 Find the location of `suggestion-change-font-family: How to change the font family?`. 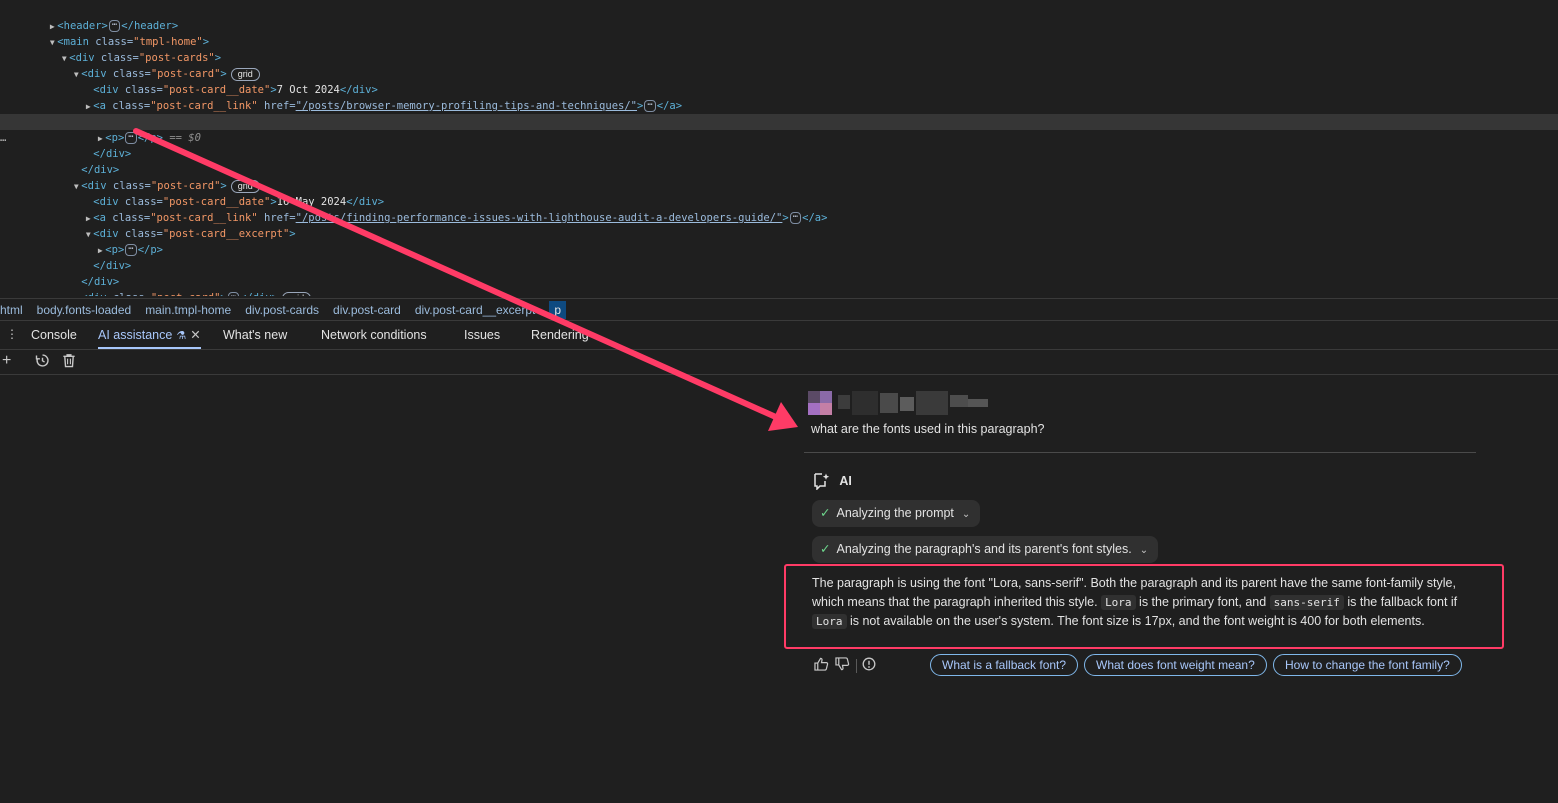

suggestion-change-font-family: How to change the font family? is located at coordinates (1367, 665).